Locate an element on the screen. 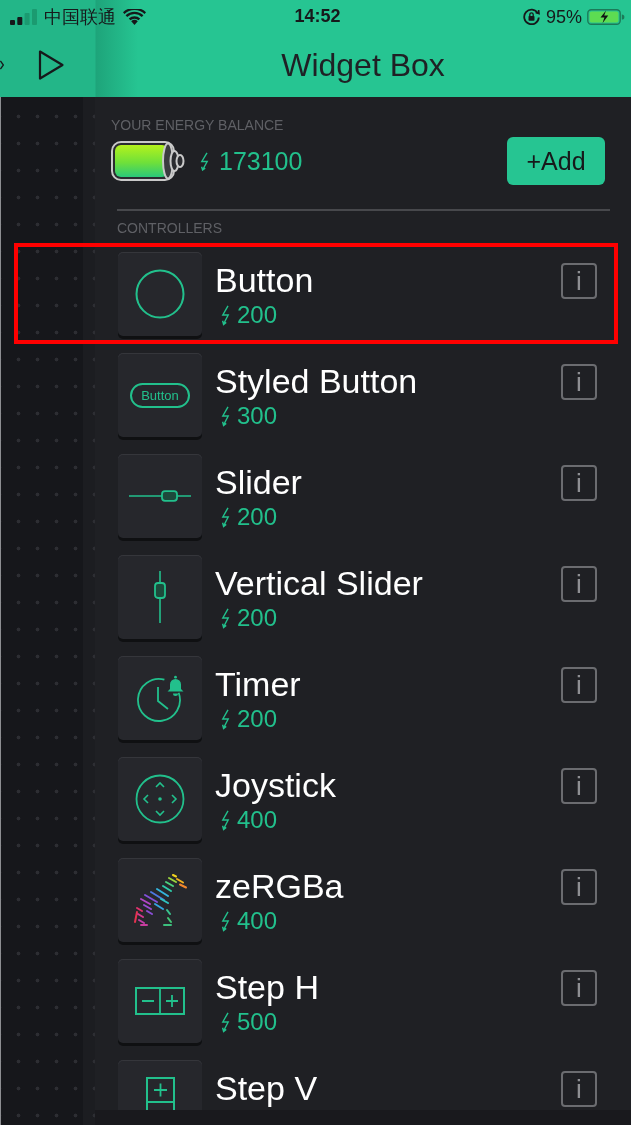 The image size is (631, 1125). horizontal-stepper-icon is located at coordinates (160, 1001).